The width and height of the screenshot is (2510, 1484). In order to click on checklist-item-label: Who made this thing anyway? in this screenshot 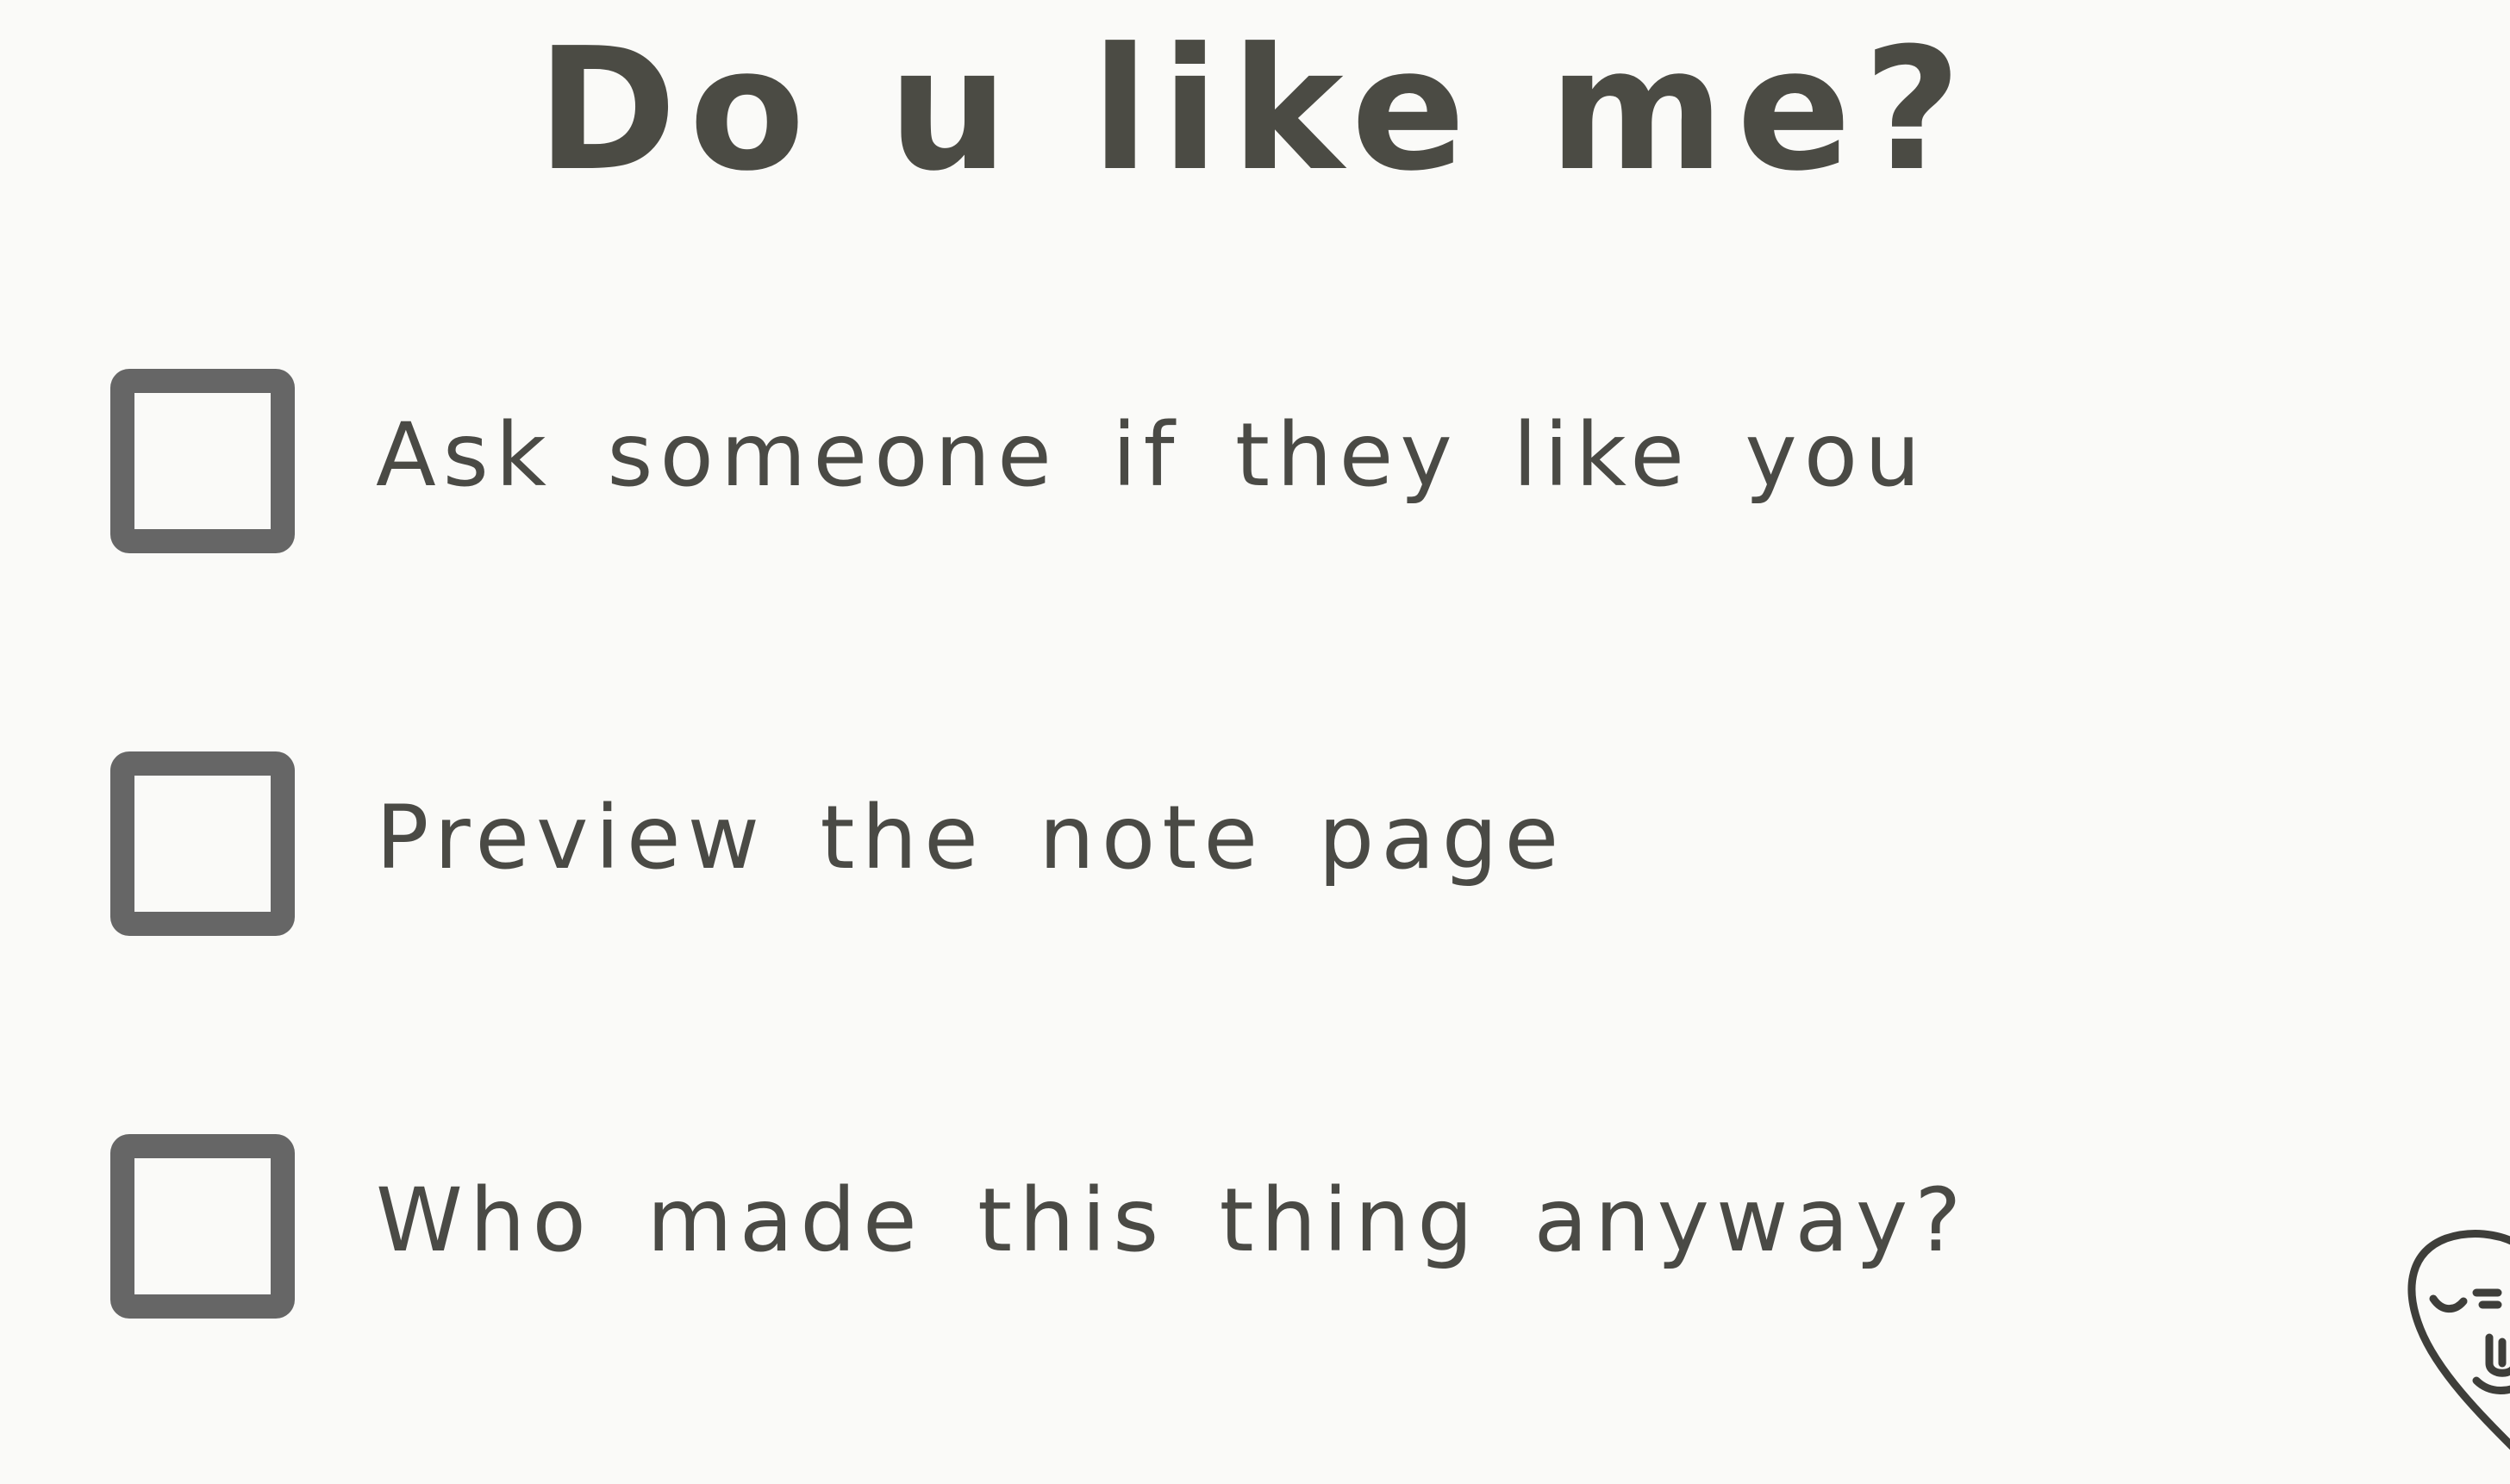, I will do `click(1172, 1221)`.